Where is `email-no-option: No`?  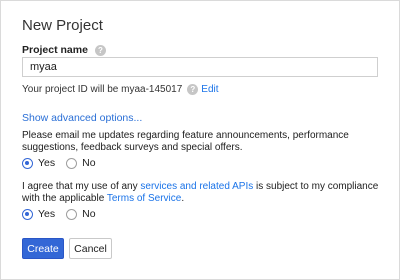
email-no-option: No is located at coordinates (81, 163).